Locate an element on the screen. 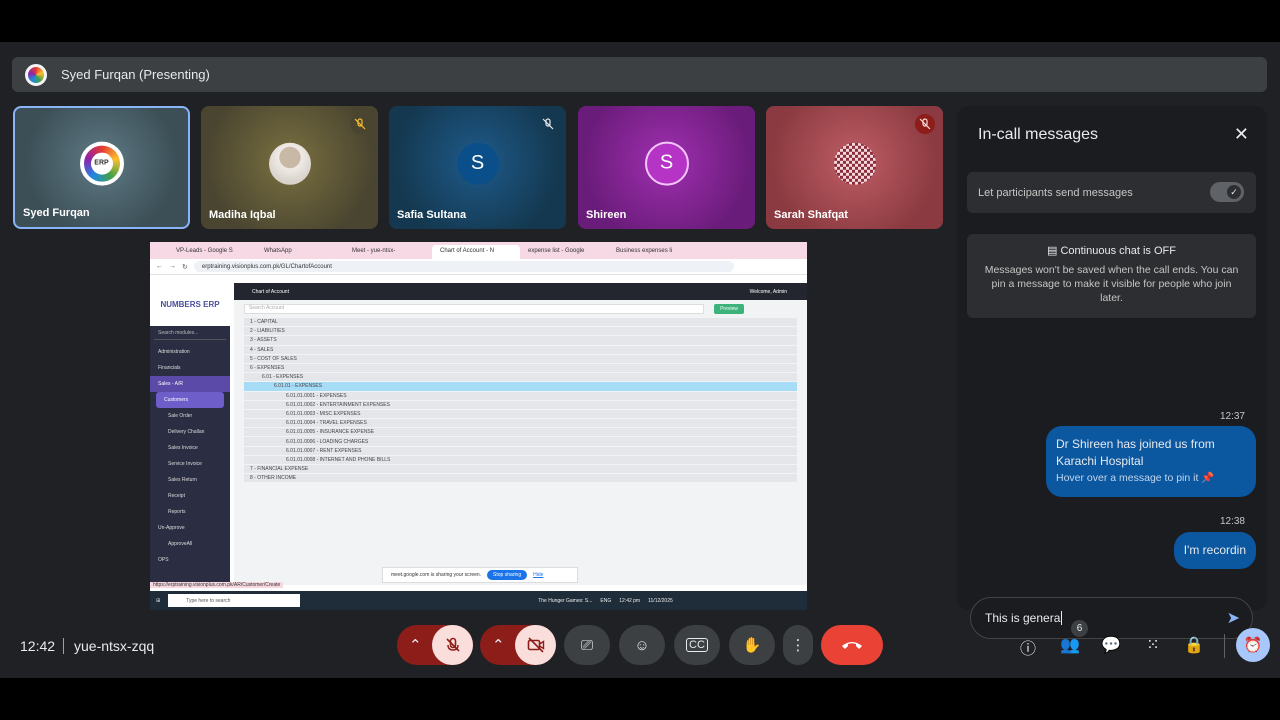 The width and height of the screenshot is (1280, 720). sidebar-item: Administration is located at coordinates (190, 352).